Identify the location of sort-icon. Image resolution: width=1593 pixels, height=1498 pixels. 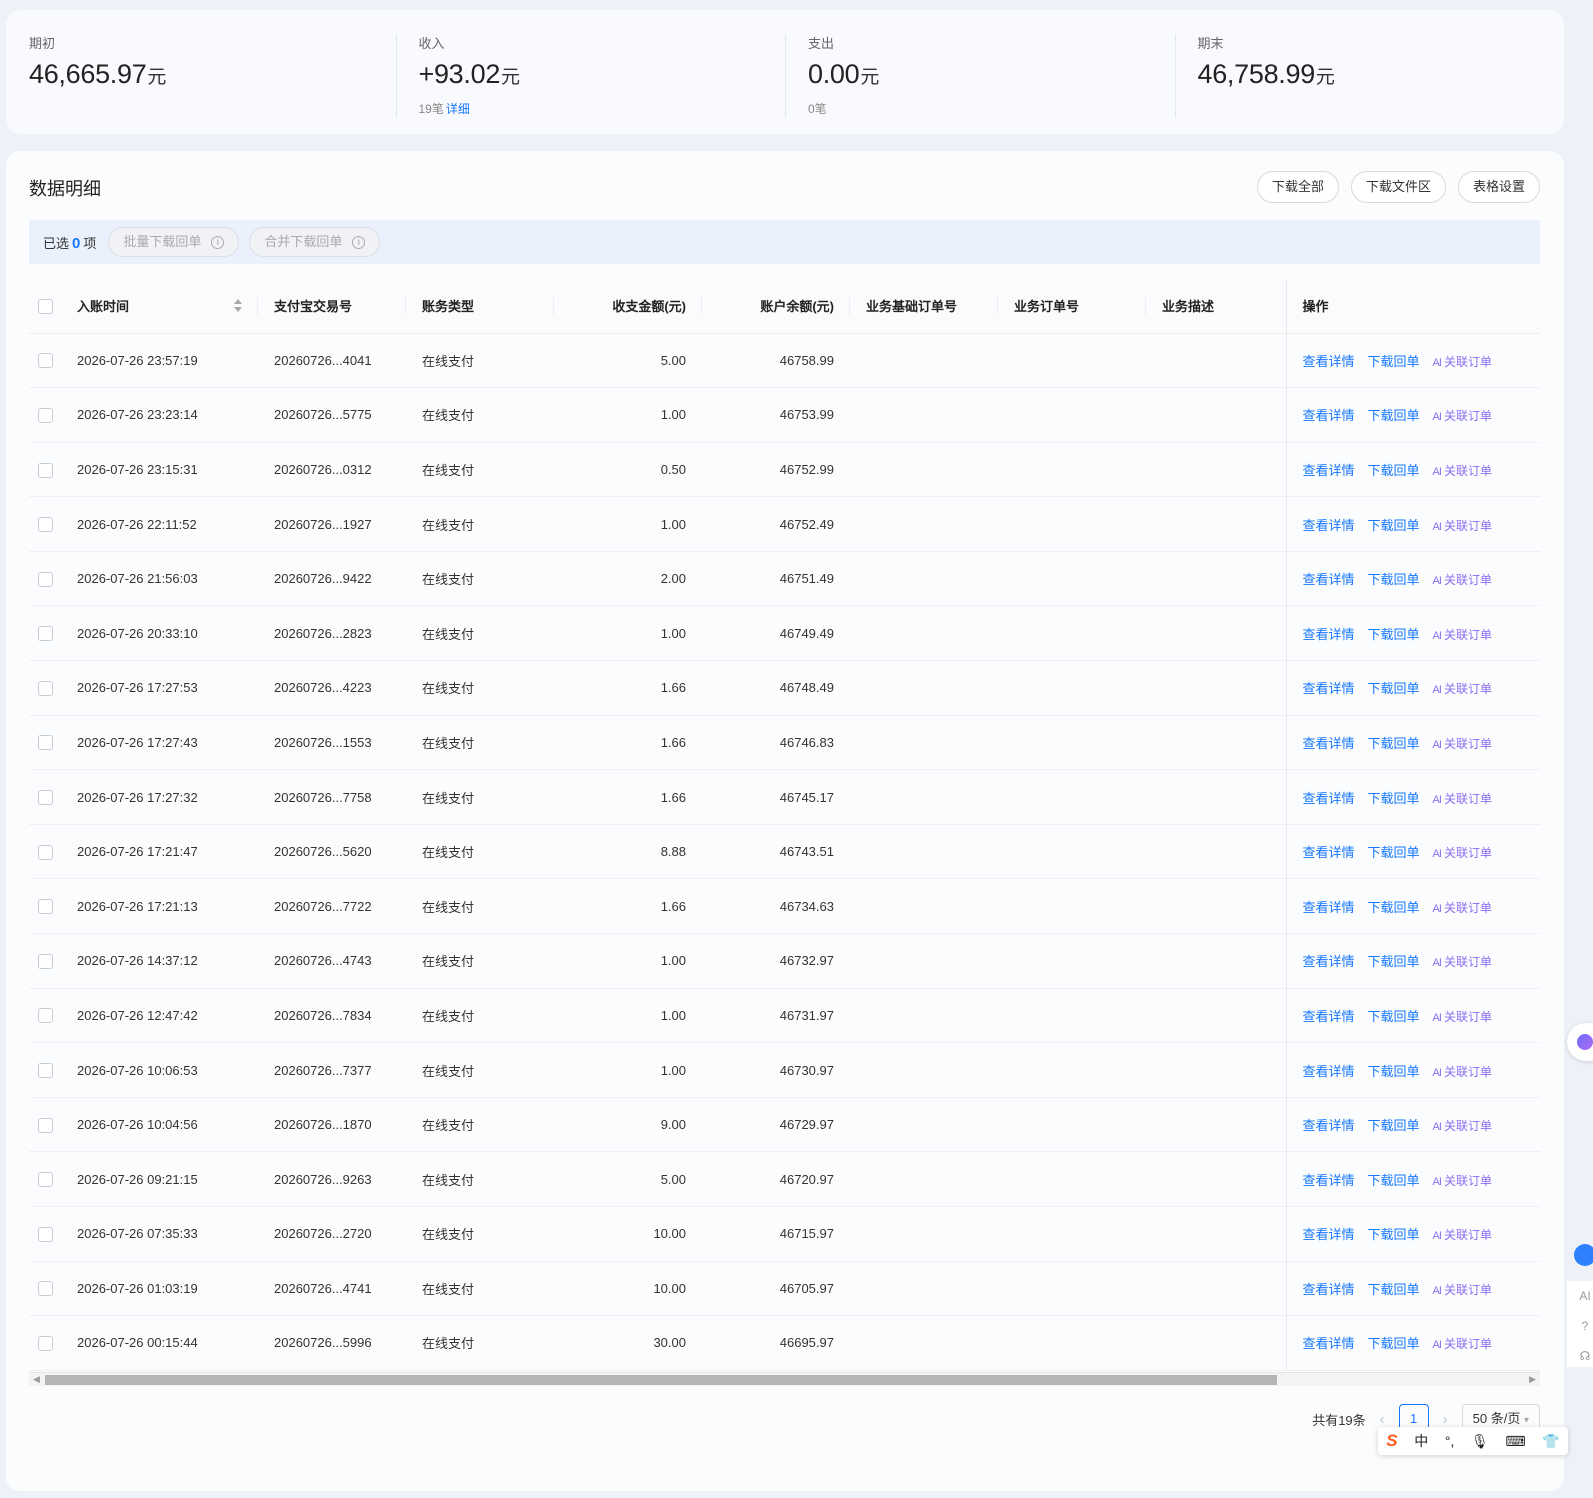
(239, 307).